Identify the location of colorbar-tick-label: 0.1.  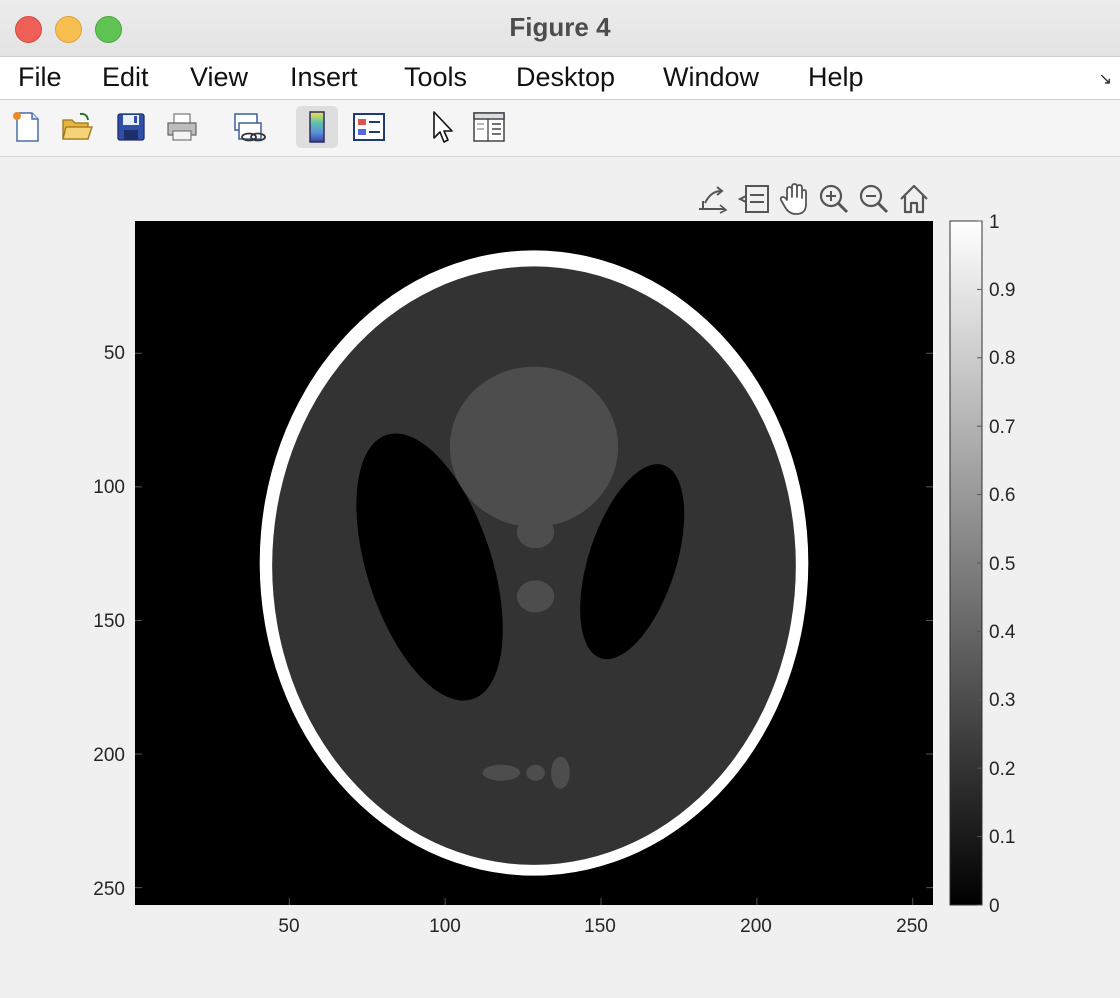
(1002, 837).